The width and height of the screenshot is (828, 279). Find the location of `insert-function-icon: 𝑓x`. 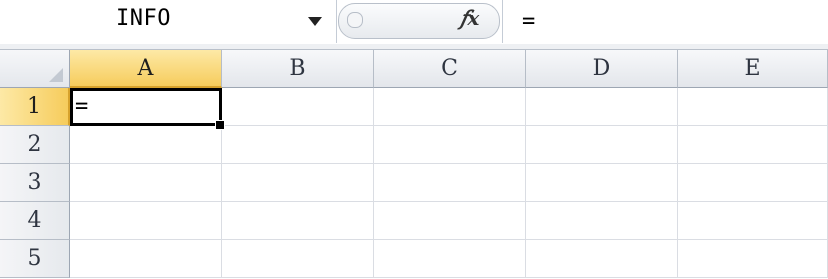

insert-function-icon: 𝑓x is located at coordinates (469, 18).